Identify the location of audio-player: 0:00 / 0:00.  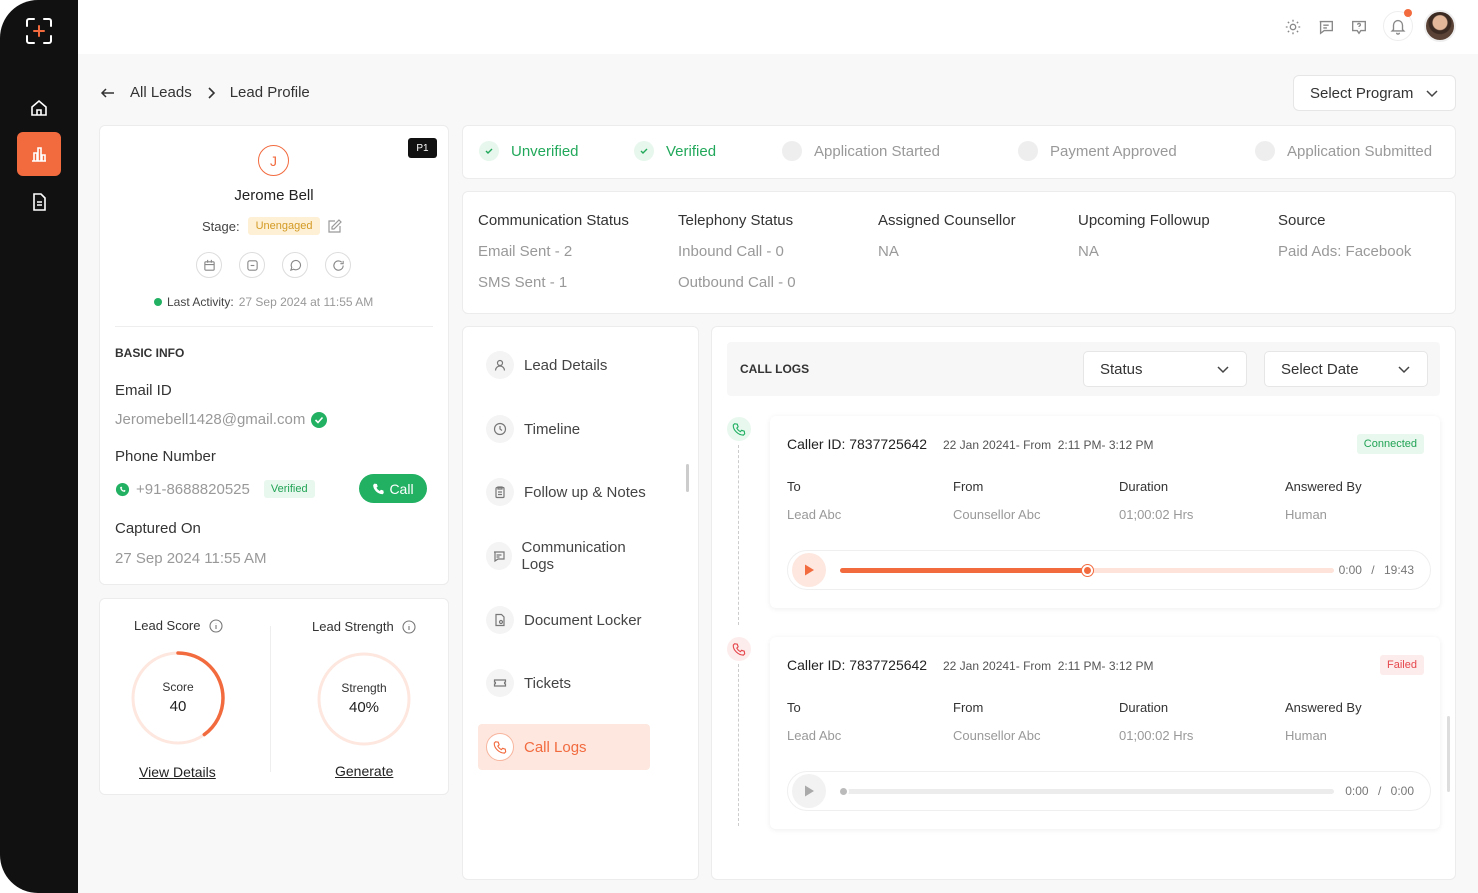
(1109, 791).